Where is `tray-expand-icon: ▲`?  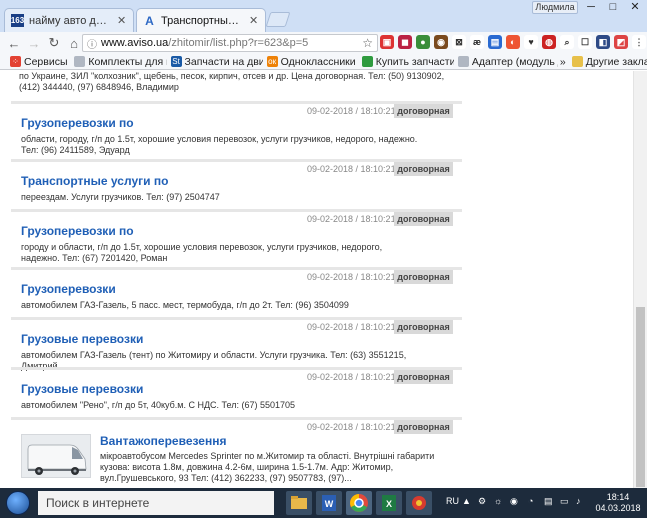
tray-expand-icon: ▲ is located at coordinates (466, 501).